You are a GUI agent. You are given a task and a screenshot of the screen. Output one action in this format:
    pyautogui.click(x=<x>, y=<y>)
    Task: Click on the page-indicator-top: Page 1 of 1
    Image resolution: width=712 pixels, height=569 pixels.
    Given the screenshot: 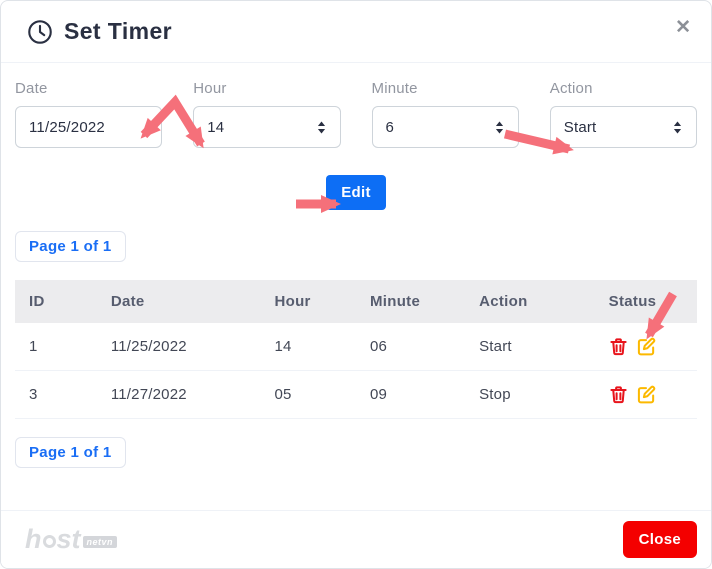 What is the action you would take?
    pyautogui.click(x=70, y=246)
    